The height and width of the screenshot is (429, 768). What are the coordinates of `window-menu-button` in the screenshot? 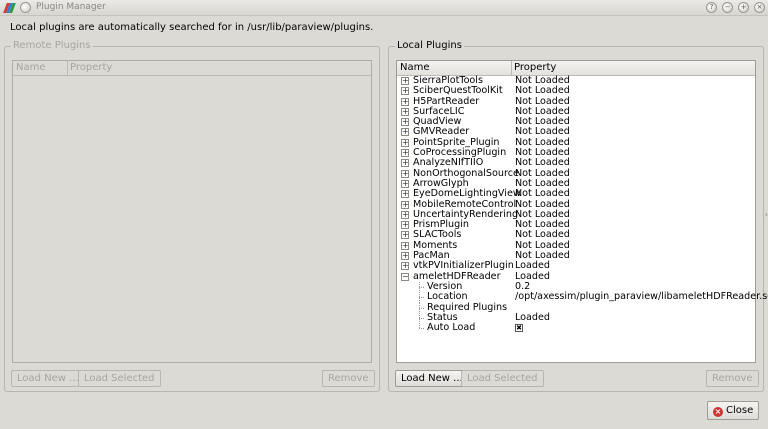 It's located at (25, 7).